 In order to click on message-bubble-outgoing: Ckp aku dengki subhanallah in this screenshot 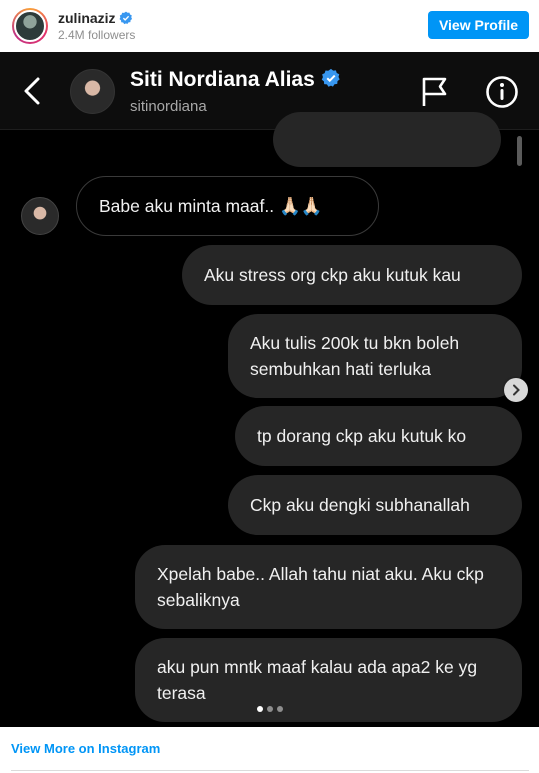, I will do `click(375, 505)`.